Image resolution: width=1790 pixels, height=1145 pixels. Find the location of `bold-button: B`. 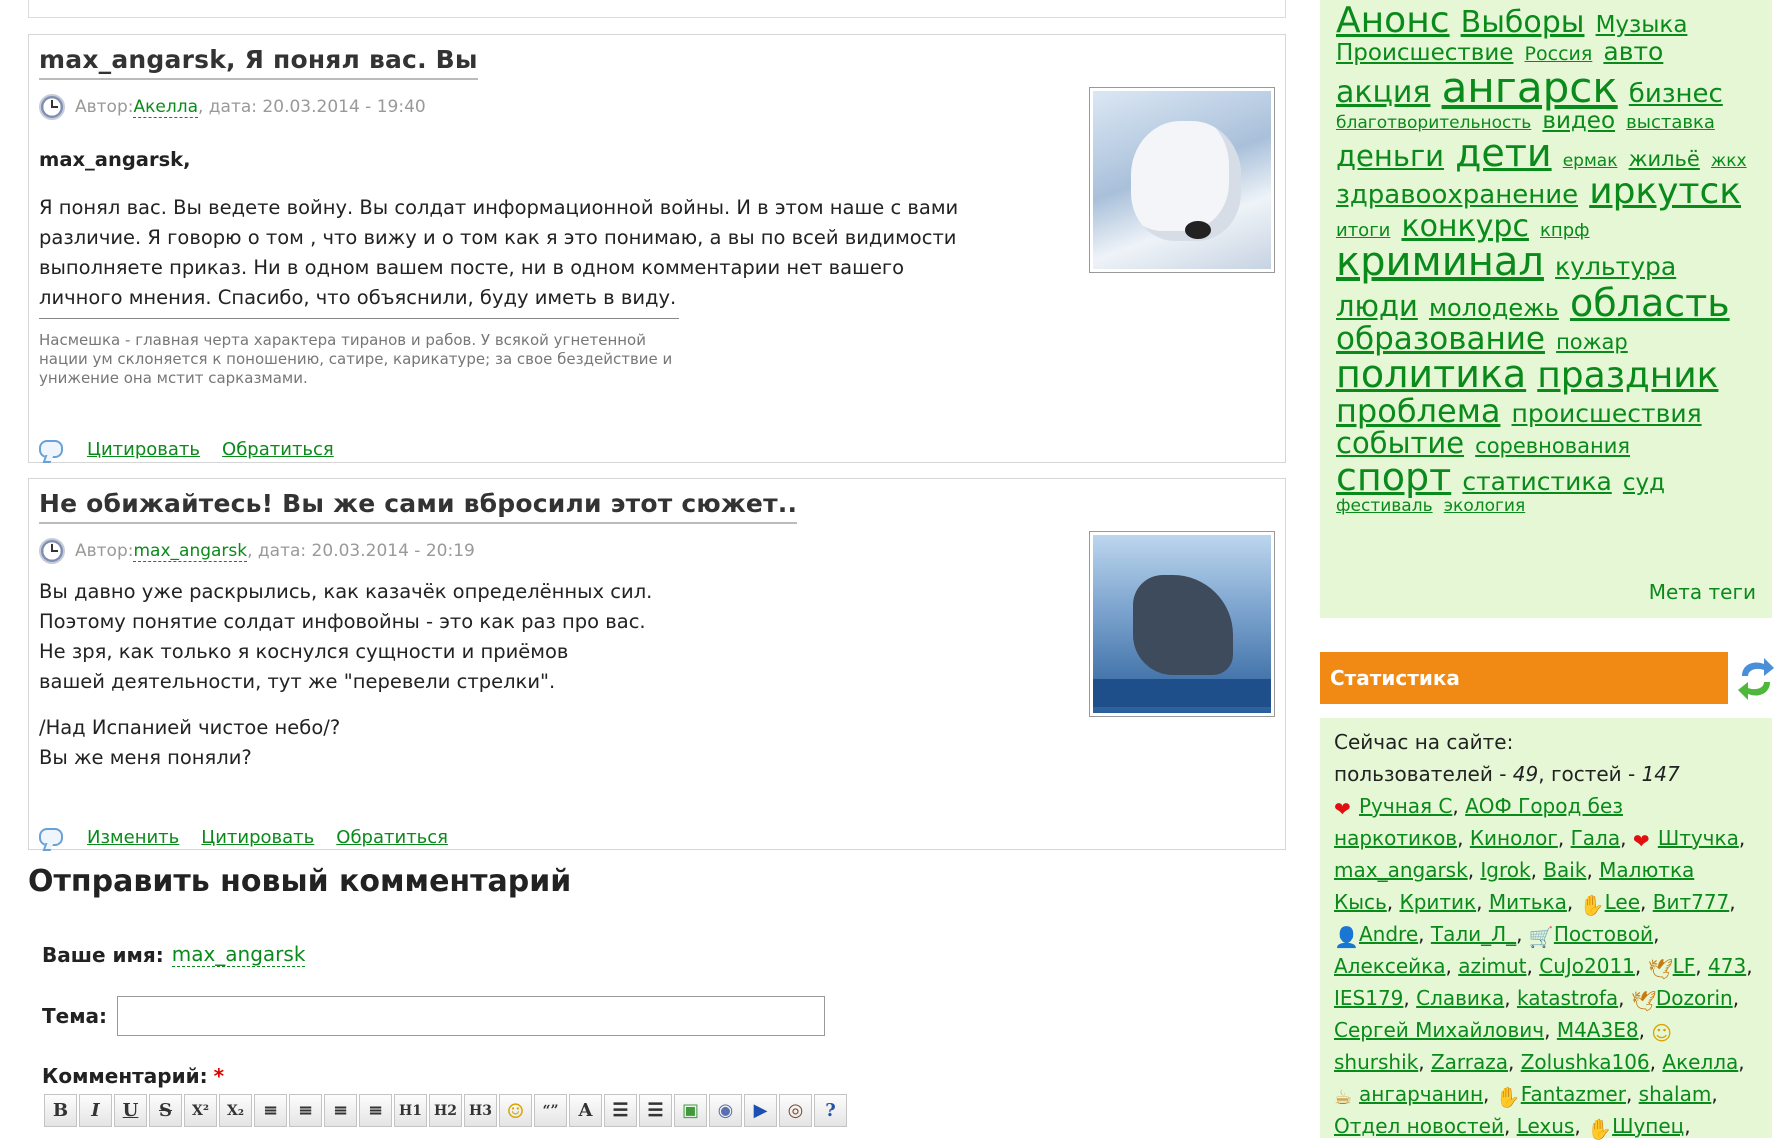

bold-button: B is located at coordinates (60, 1110).